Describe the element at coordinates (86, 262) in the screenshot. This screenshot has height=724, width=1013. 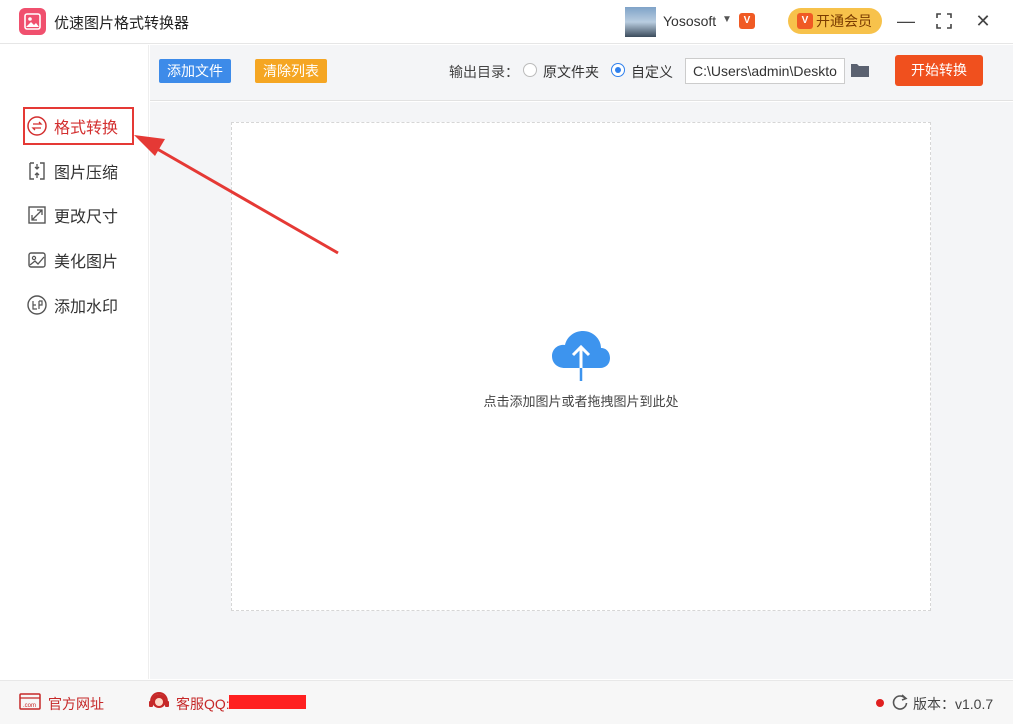
I see `sidebar-item-label: 美化图片` at that location.